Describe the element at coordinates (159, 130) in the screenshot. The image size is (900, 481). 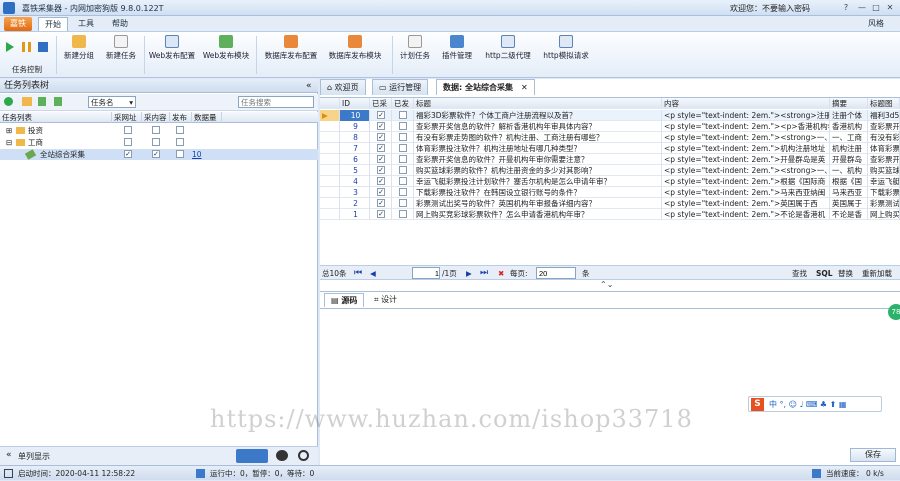
I see `tree-node-invest: ⊞ 投资` at that location.